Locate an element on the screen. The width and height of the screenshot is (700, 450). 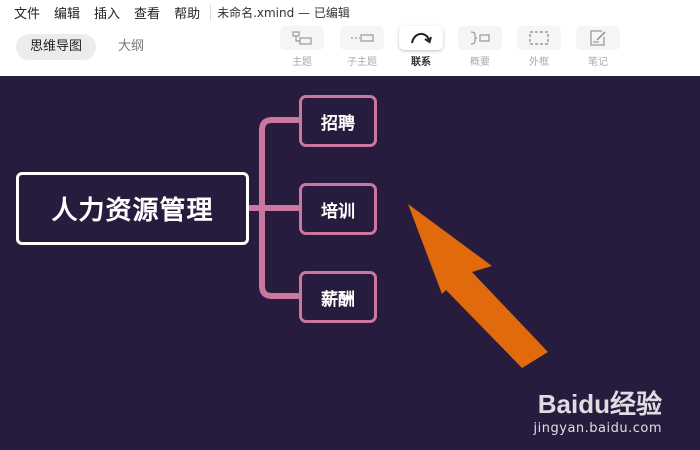
watermark-url: jingyan.baidu.com is located at coordinates (597, 428).